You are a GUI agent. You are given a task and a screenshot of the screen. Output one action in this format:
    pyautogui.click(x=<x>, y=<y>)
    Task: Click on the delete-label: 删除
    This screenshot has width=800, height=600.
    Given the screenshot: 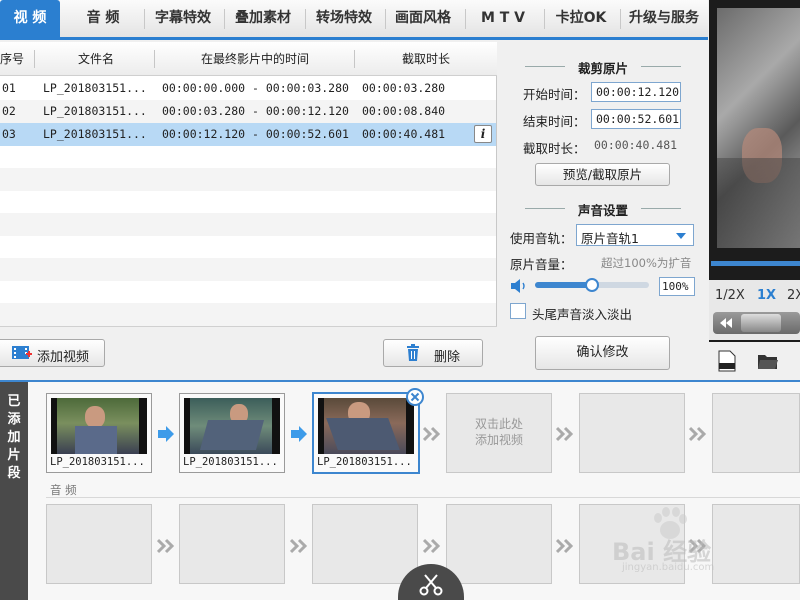 What is the action you would take?
    pyautogui.click(x=447, y=357)
    